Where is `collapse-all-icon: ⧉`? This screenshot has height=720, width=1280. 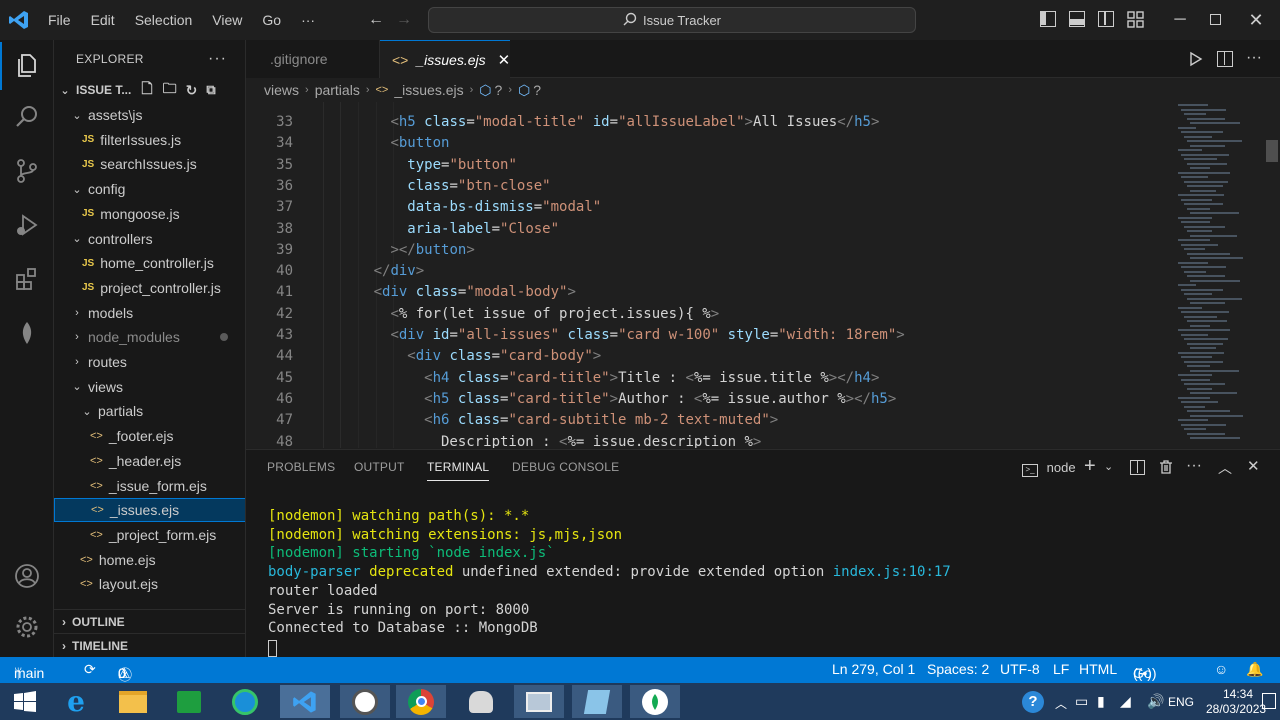 collapse-all-icon: ⧉ is located at coordinates (210, 90).